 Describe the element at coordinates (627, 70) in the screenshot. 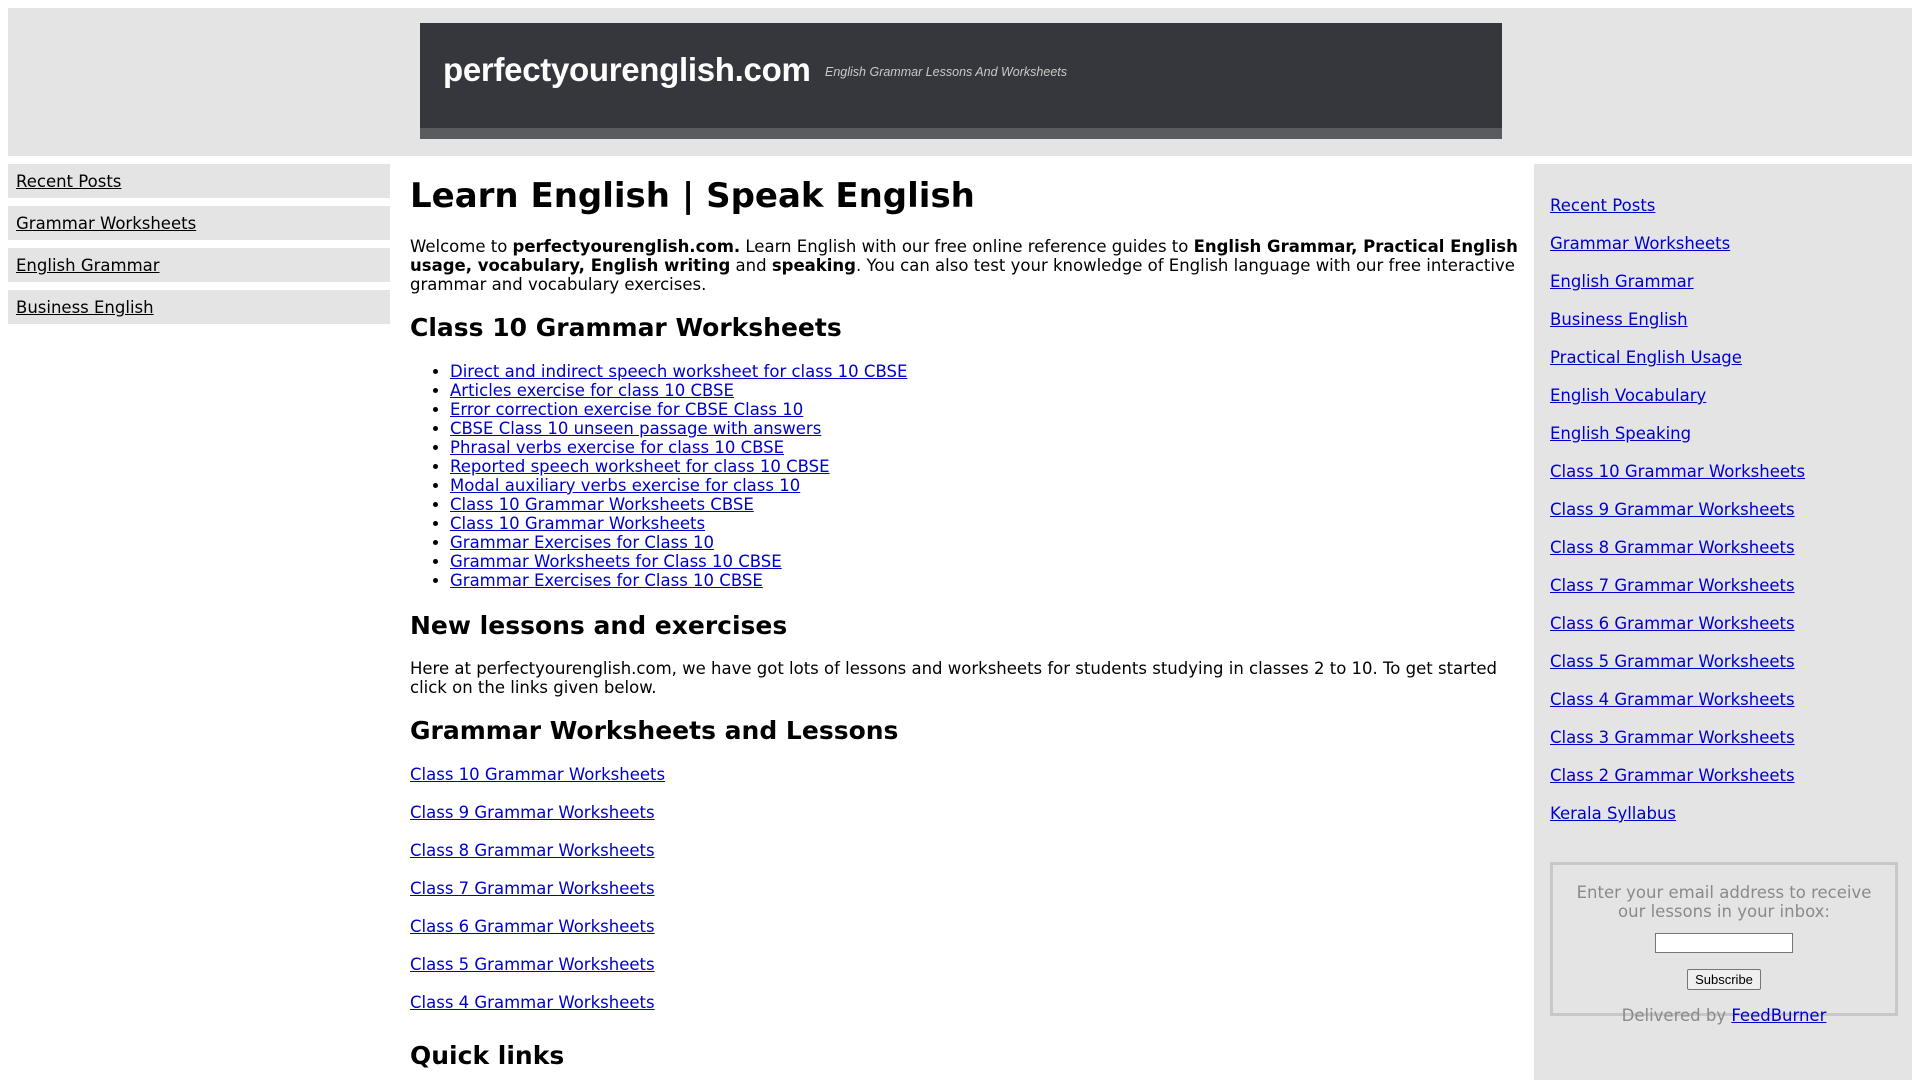

I see `site-title: perfectyourenglish.com` at that location.